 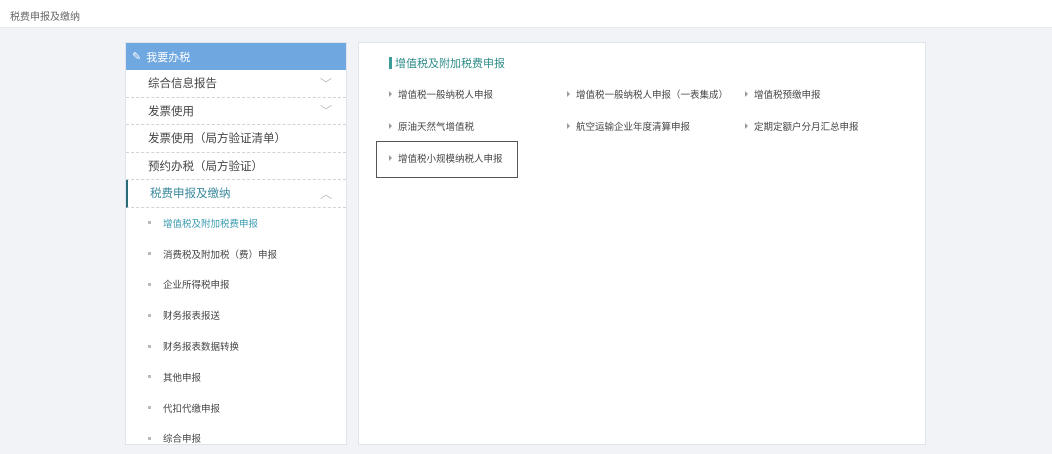 What do you see at coordinates (236, 194) in the screenshot?
I see `menu-item-active: 税费申报及缴纳 ︿` at bounding box center [236, 194].